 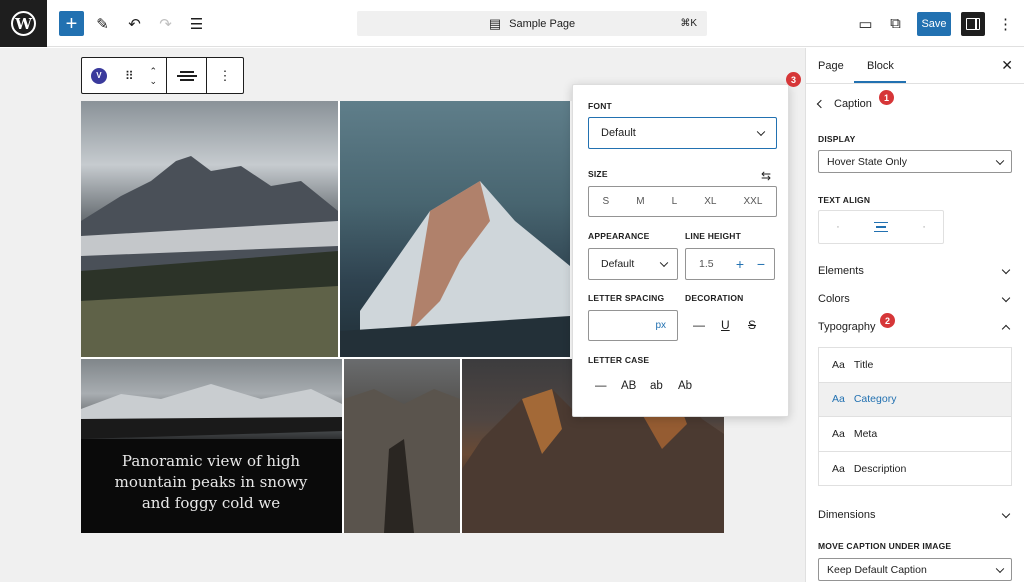 What do you see at coordinates (730, 264) in the screenshot?
I see `line-height-input: 1.5 + −` at bounding box center [730, 264].